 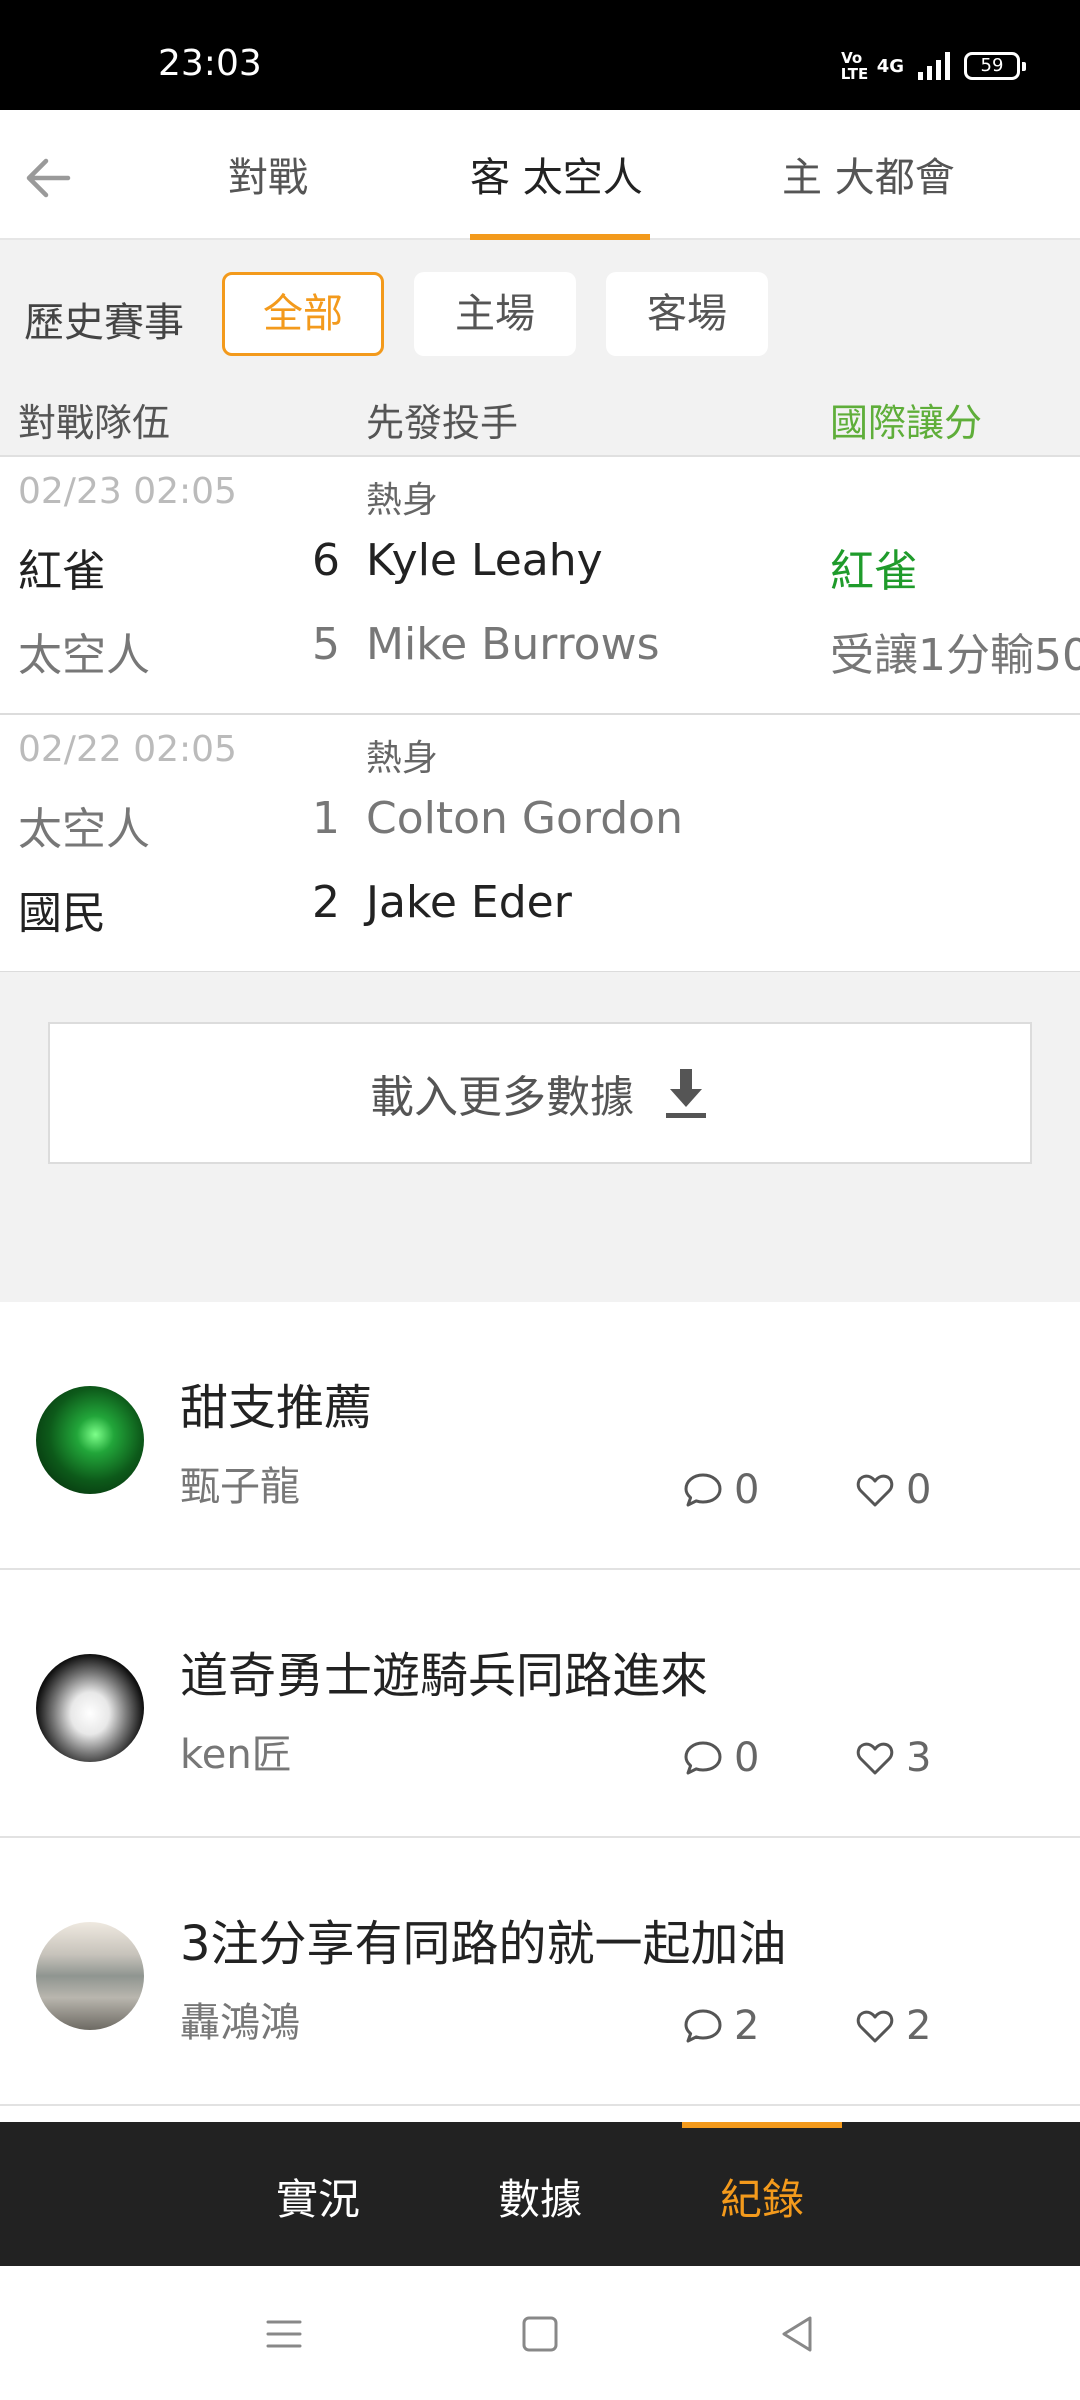 I want to click on team-line: 國民 2 Jake Eder, so click(x=540, y=912).